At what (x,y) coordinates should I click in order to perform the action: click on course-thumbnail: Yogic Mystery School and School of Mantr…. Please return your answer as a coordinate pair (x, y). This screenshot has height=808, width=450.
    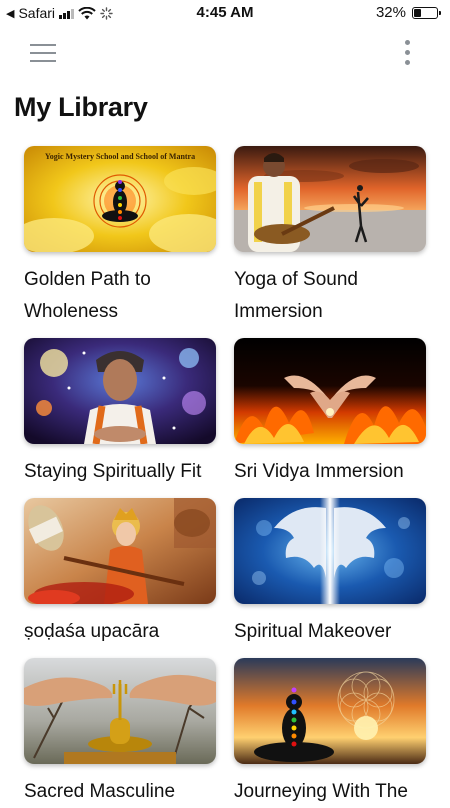
    Looking at the image, I should click on (120, 199).